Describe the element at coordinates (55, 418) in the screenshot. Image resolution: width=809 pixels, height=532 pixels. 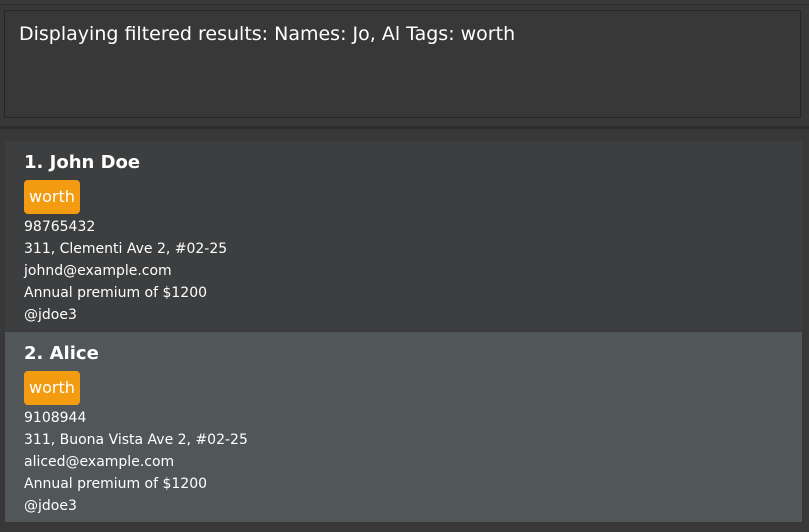
I see `person-phone: 9108944` at that location.